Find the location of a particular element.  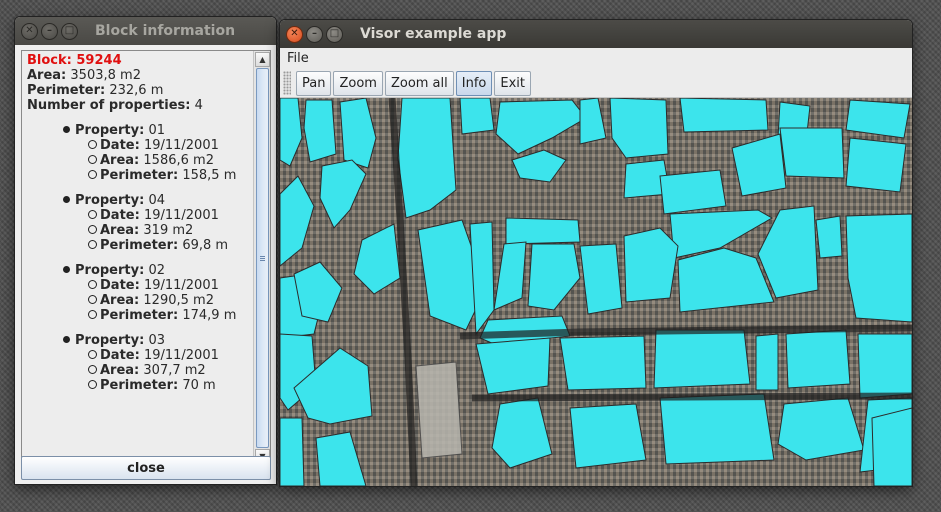

zoom-all-button: Zoom all is located at coordinates (419, 83).